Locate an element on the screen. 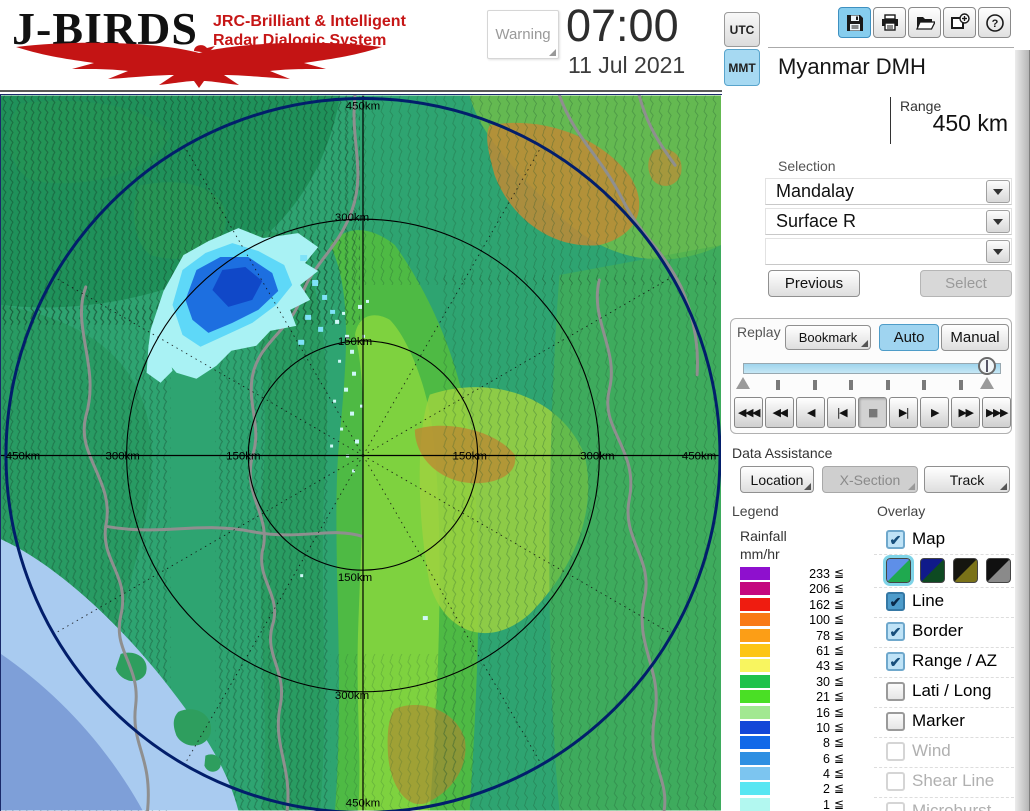 The image size is (1030, 811). legend-entry: 233 ≦ is located at coordinates (805, 573).